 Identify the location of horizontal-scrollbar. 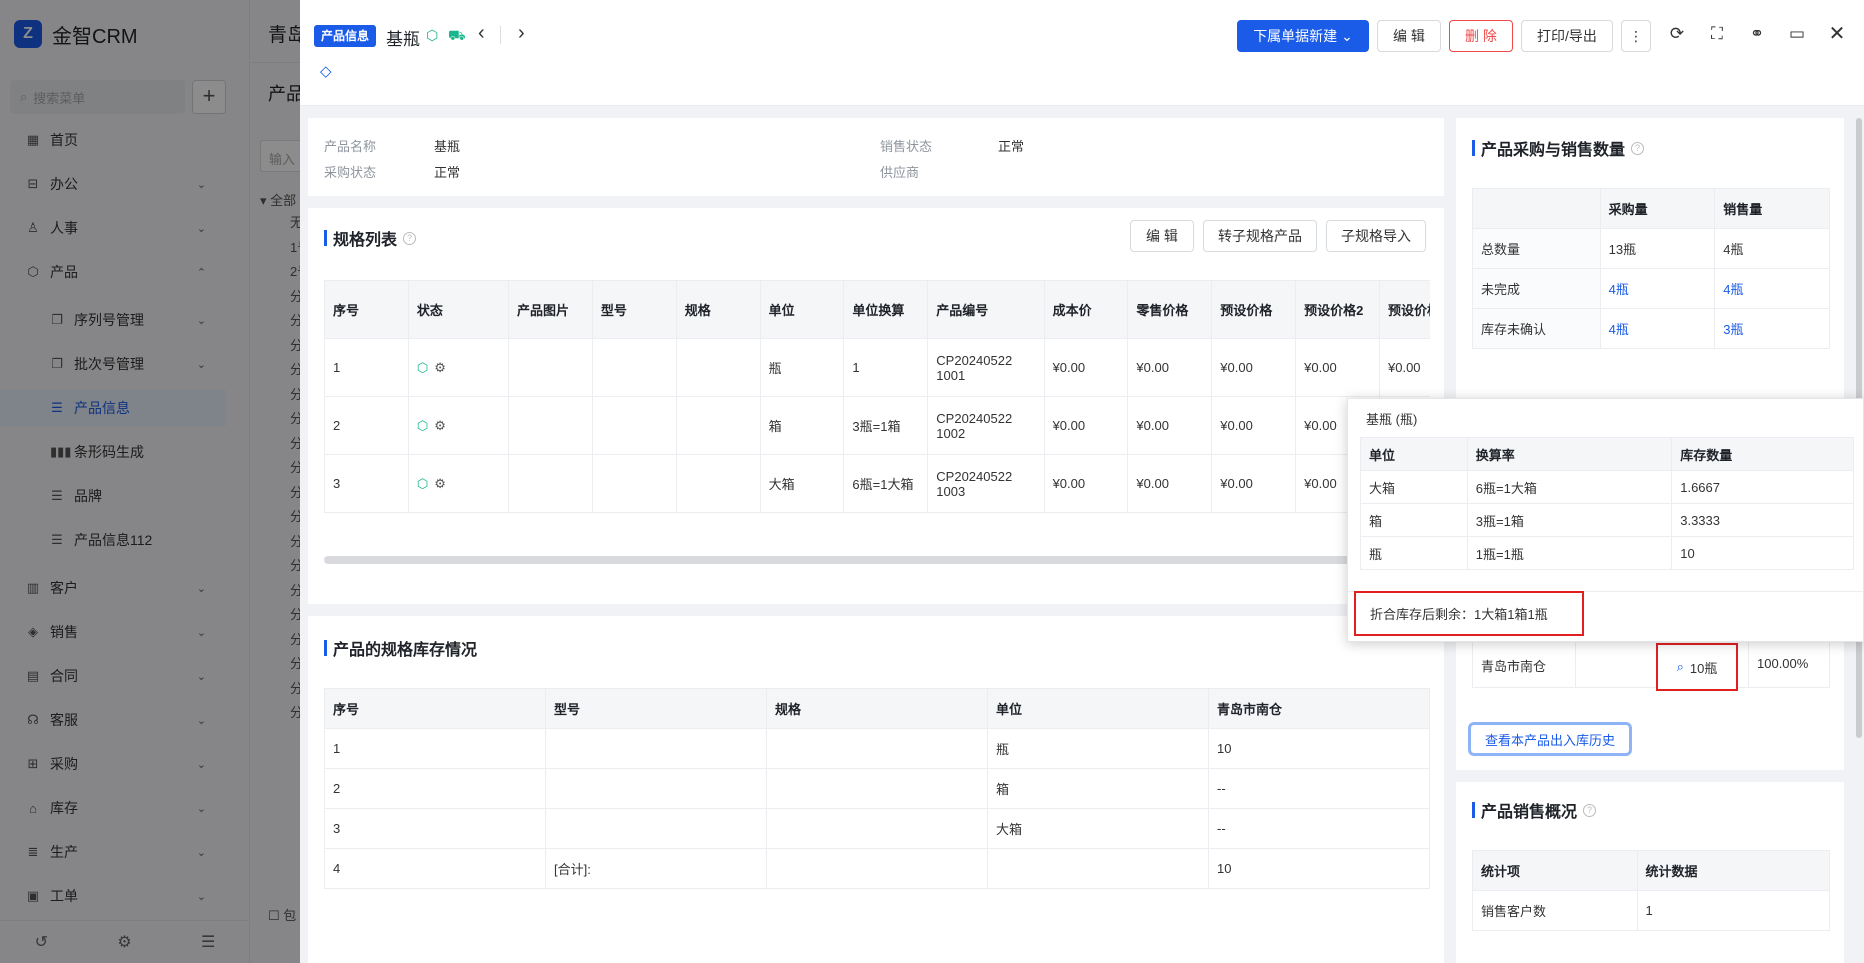
(839, 560).